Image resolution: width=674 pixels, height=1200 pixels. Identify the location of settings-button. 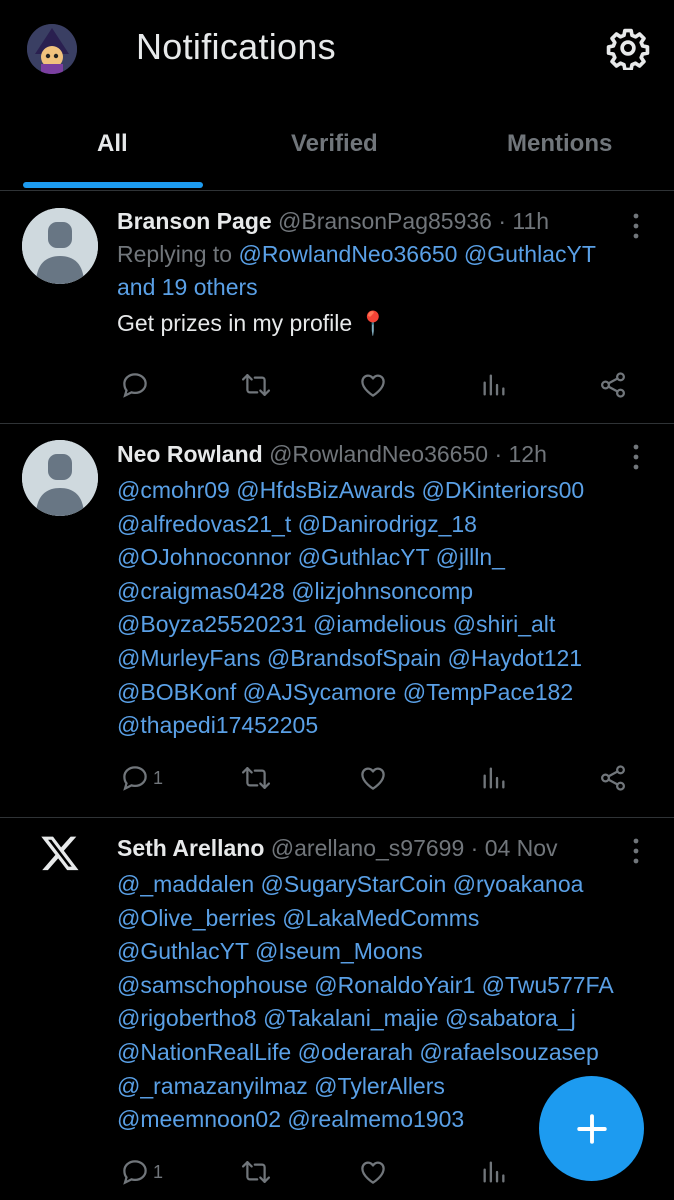
(628, 49).